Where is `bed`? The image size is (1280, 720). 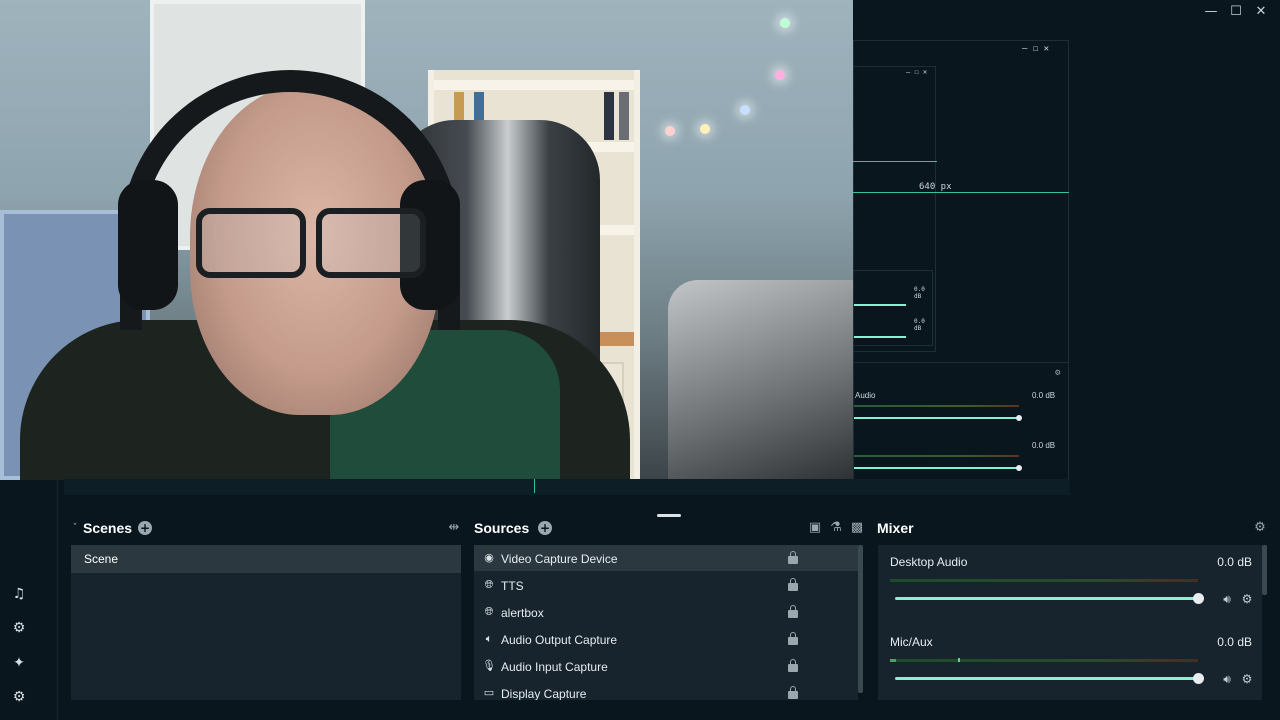
bed is located at coordinates (760, 380).